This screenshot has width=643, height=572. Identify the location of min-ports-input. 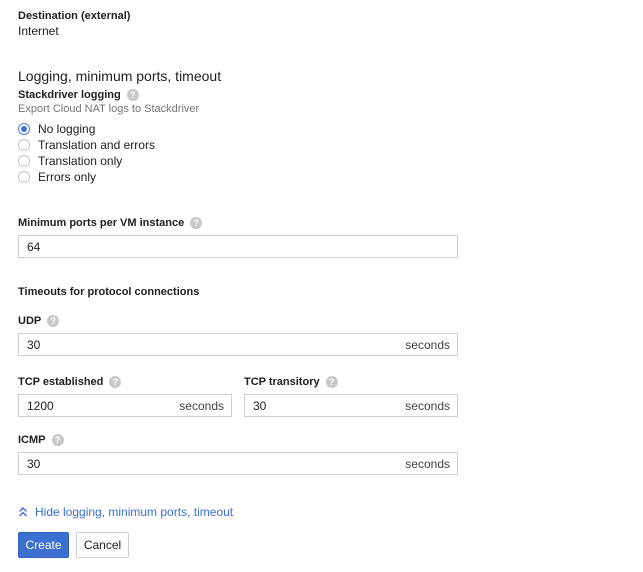
(238, 246).